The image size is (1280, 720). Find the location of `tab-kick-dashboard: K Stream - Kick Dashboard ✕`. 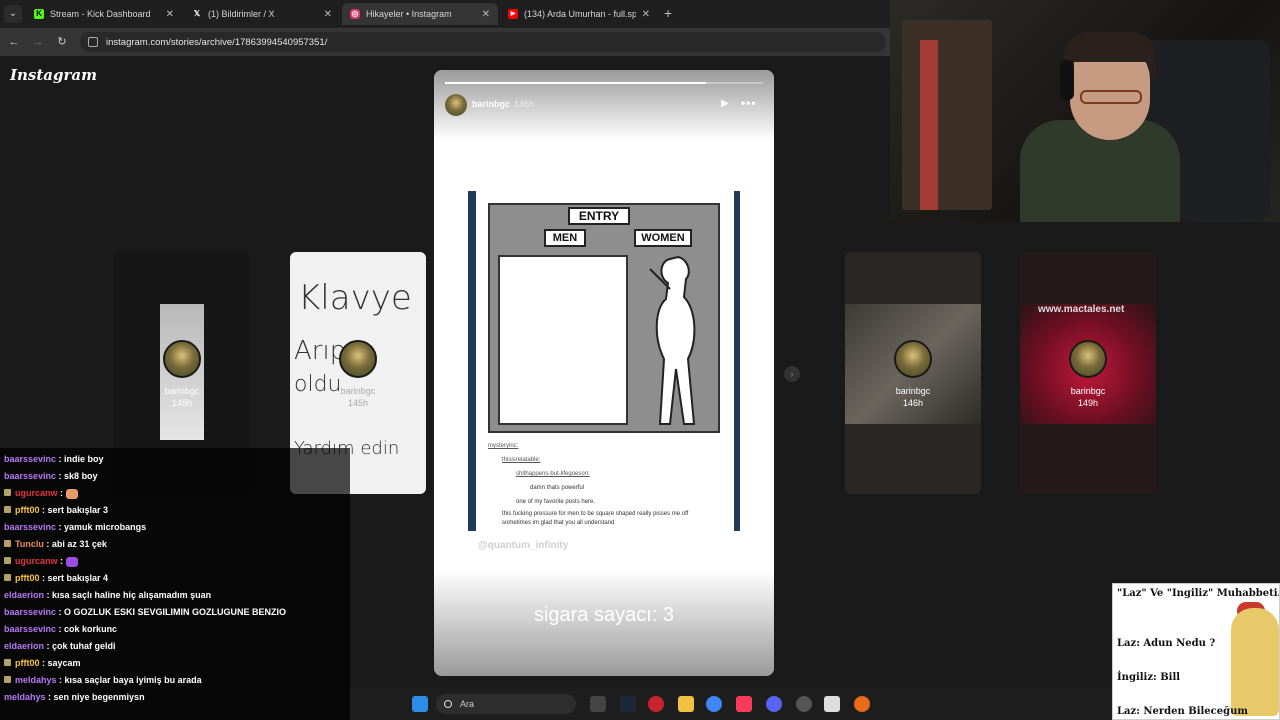

tab-kick-dashboard: K Stream - Kick Dashboard ✕ is located at coordinates (104, 14).